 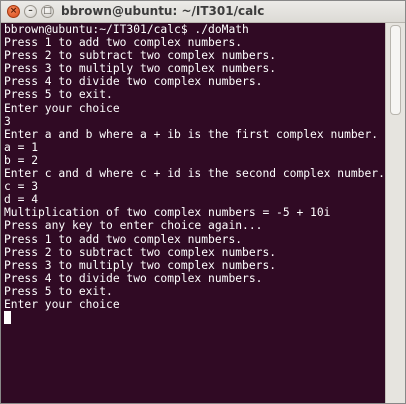 What do you see at coordinates (395, 70) in the screenshot?
I see `scrollbar-thumb` at bounding box center [395, 70].